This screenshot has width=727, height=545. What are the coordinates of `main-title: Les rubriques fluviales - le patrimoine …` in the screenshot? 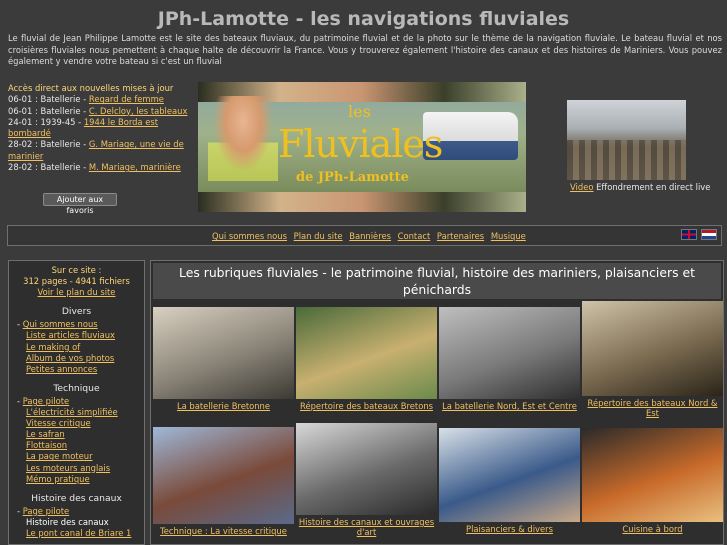 It's located at (437, 281).